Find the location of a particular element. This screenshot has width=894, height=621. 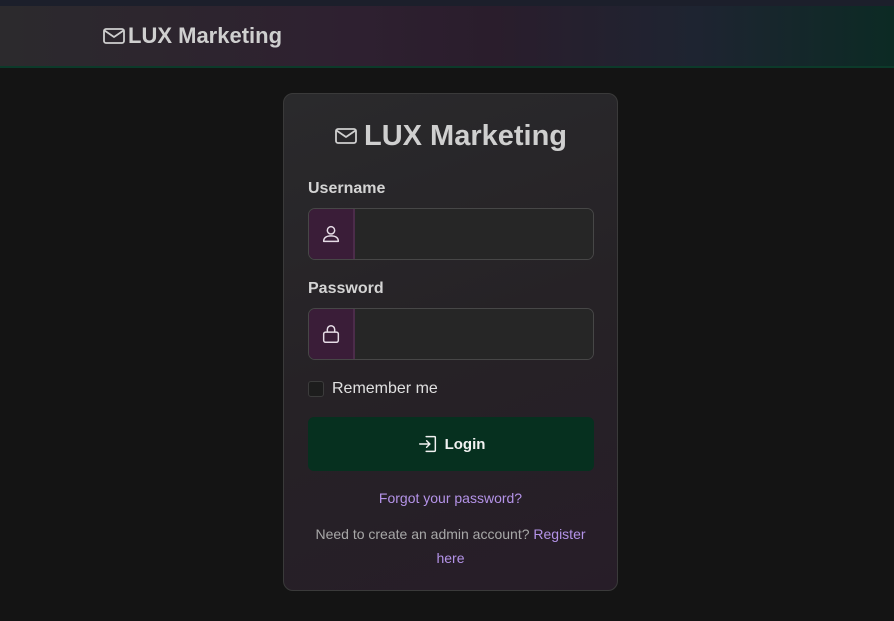

box-arrow-in-right-icon is located at coordinates (428, 444).